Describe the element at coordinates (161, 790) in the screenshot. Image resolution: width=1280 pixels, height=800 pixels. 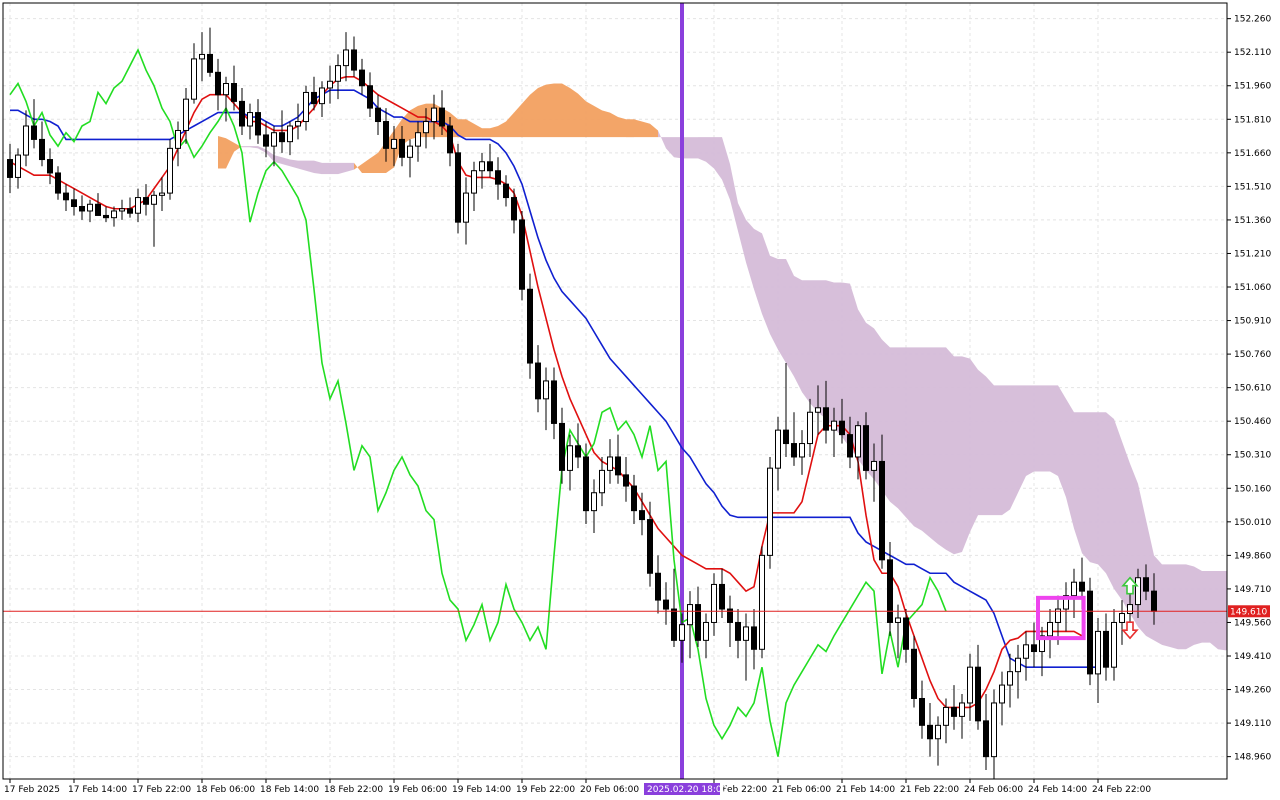
I see `x-tick-label: 17 Feb 22:00` at that location.